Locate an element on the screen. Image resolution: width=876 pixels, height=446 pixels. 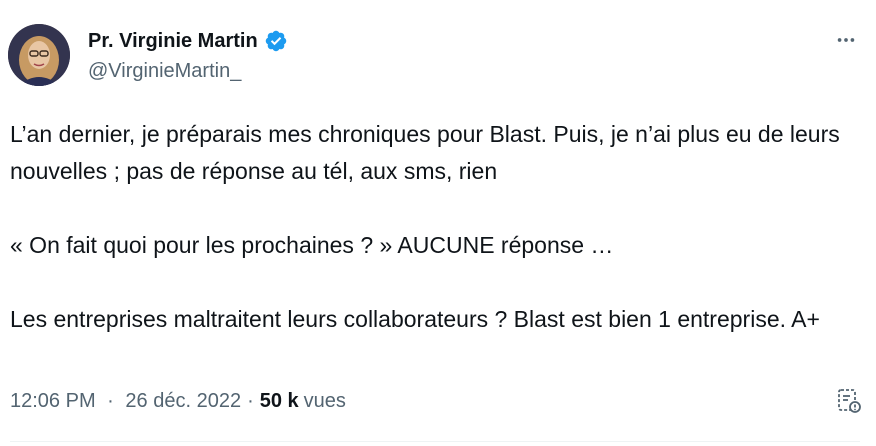
author-display-name: Pr. Virginie Martin is located at coordinates (173, 41).